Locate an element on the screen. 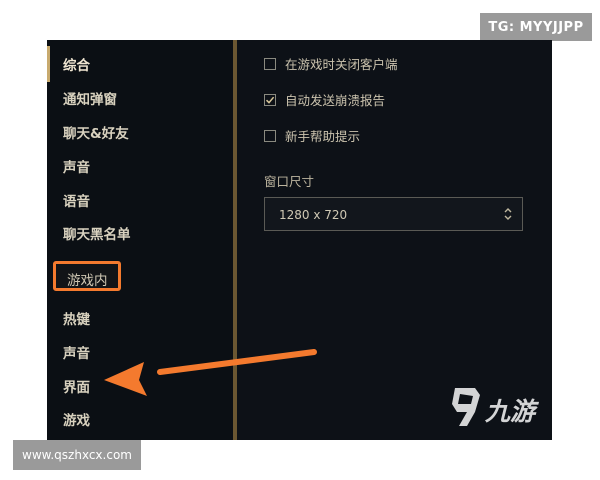 This screenshot has height=480, width=600. window-size-label: 窗口尺寸 is located at coordinates (289, 181).